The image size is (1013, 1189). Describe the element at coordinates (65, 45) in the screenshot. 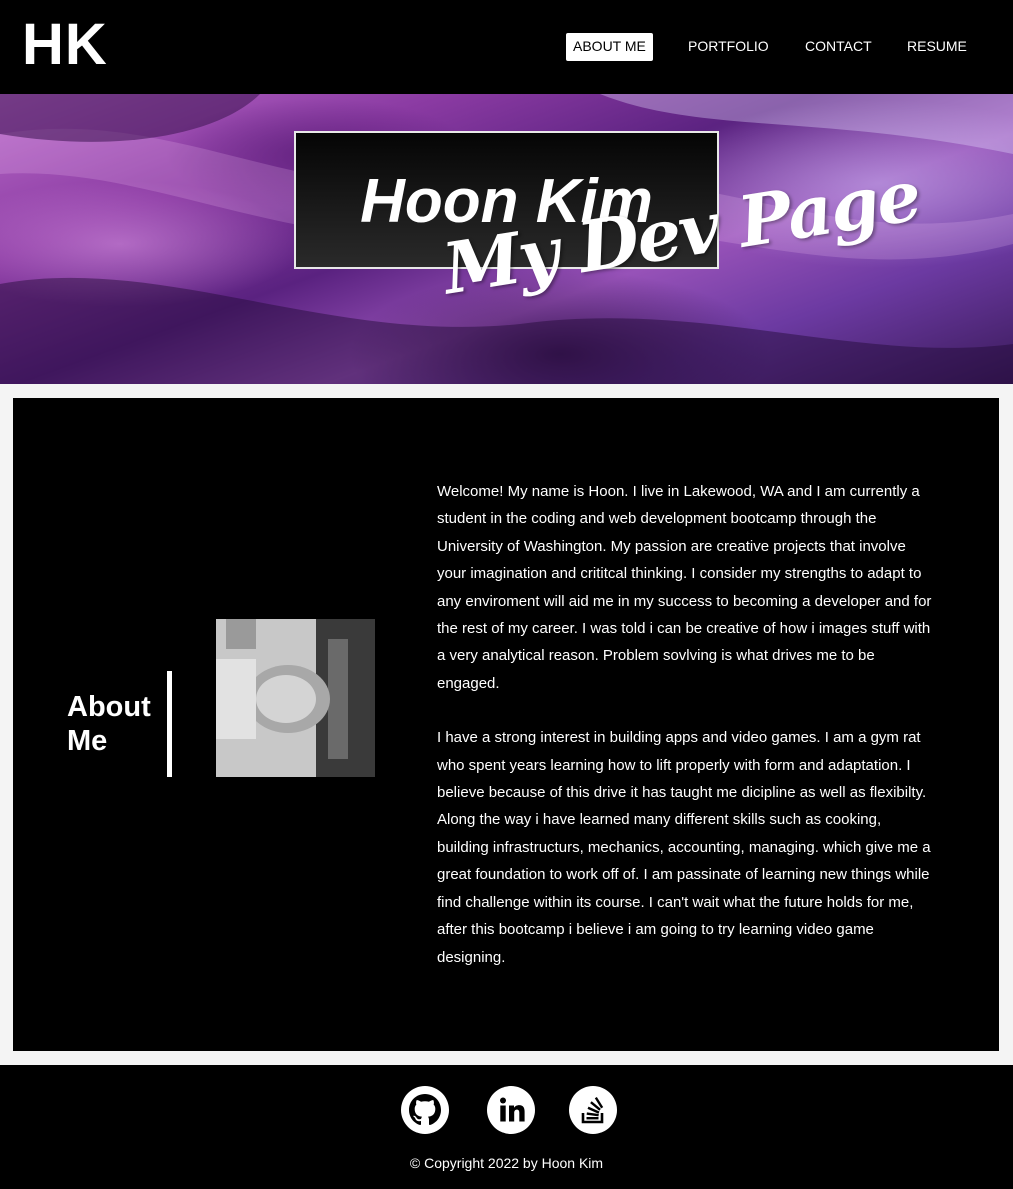

I see `site-logo: HK` at that location.